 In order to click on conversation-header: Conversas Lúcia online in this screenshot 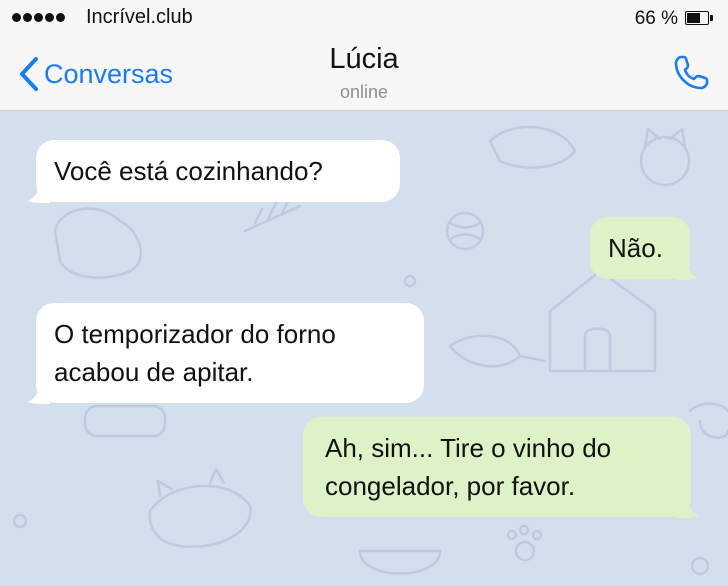, I will do `click(364, 74)`.